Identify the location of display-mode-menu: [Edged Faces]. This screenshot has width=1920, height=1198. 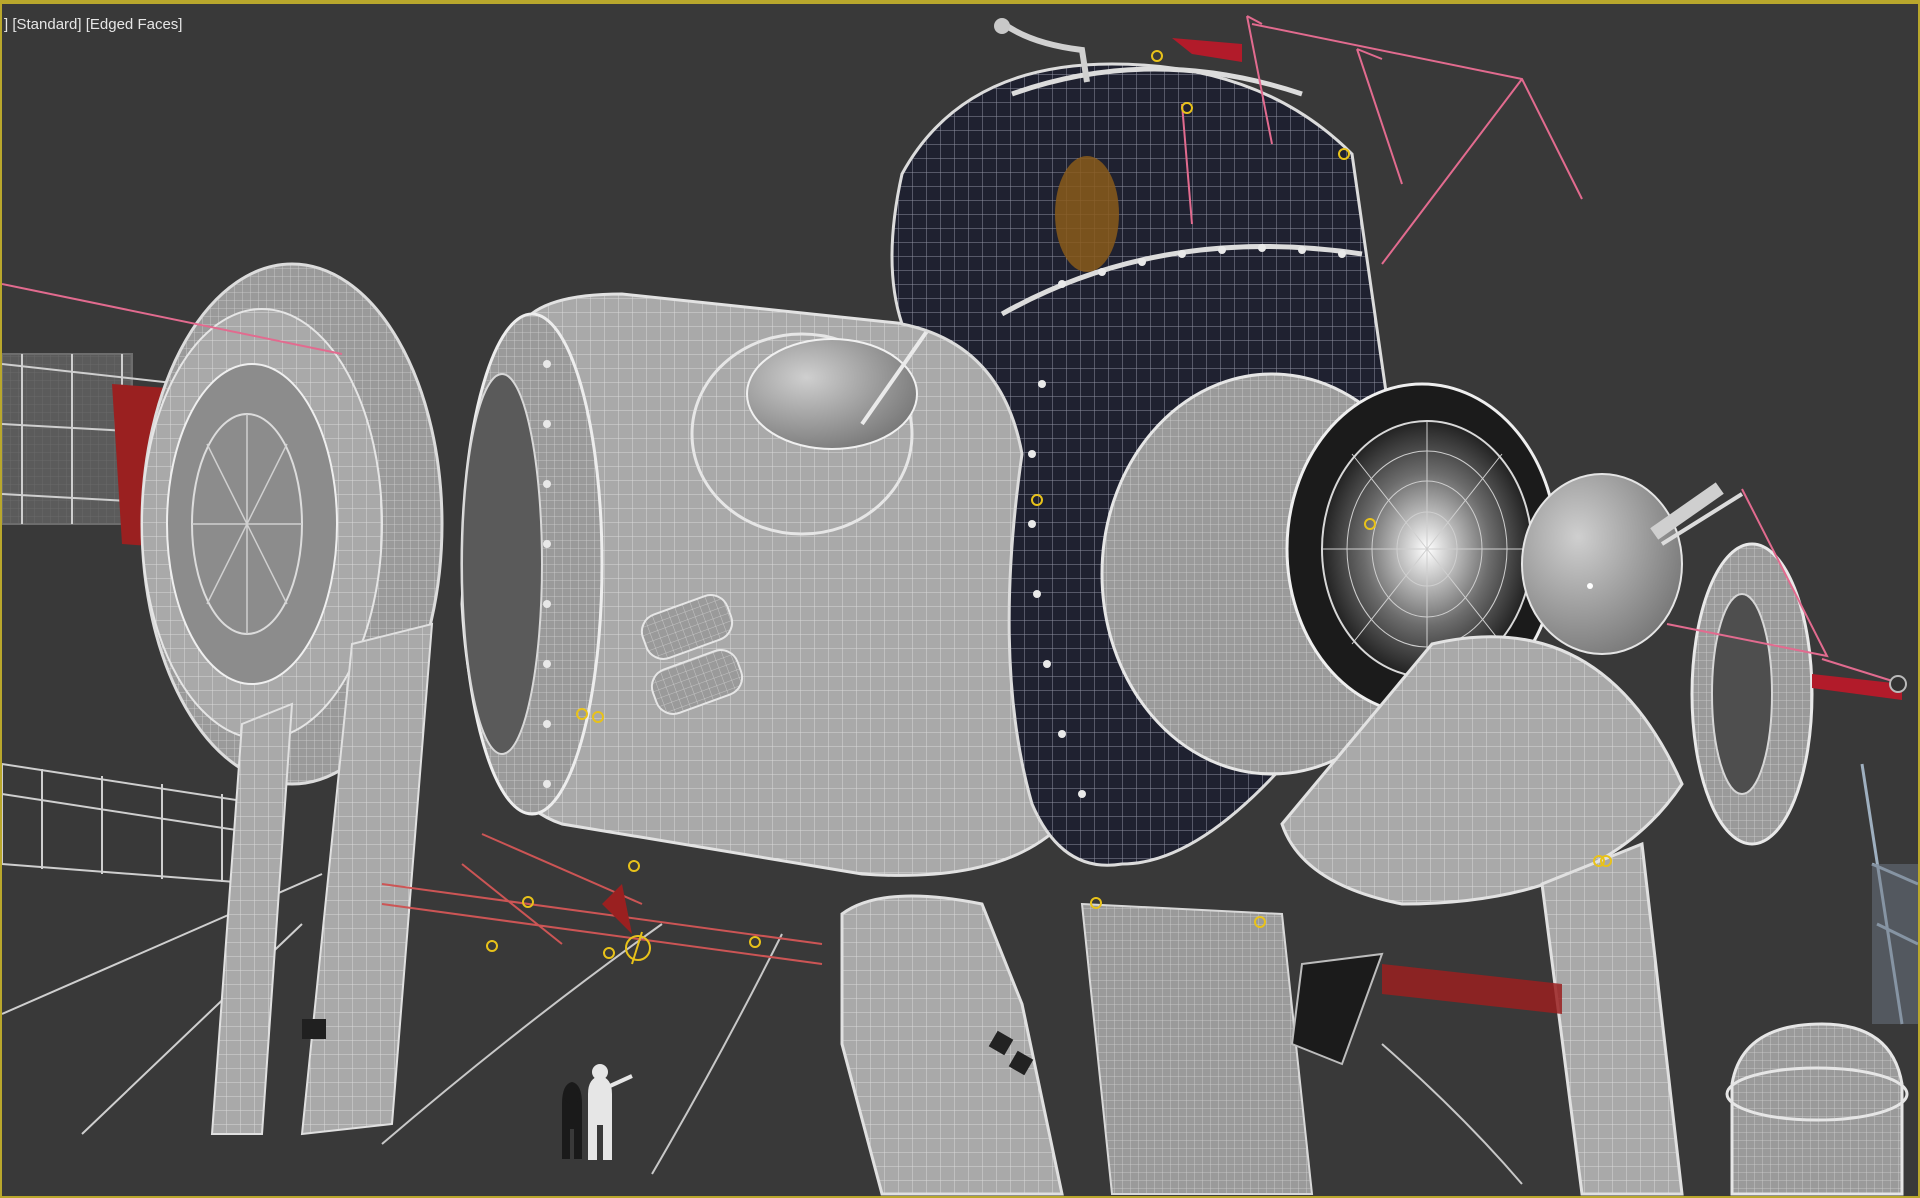
(134, 24).